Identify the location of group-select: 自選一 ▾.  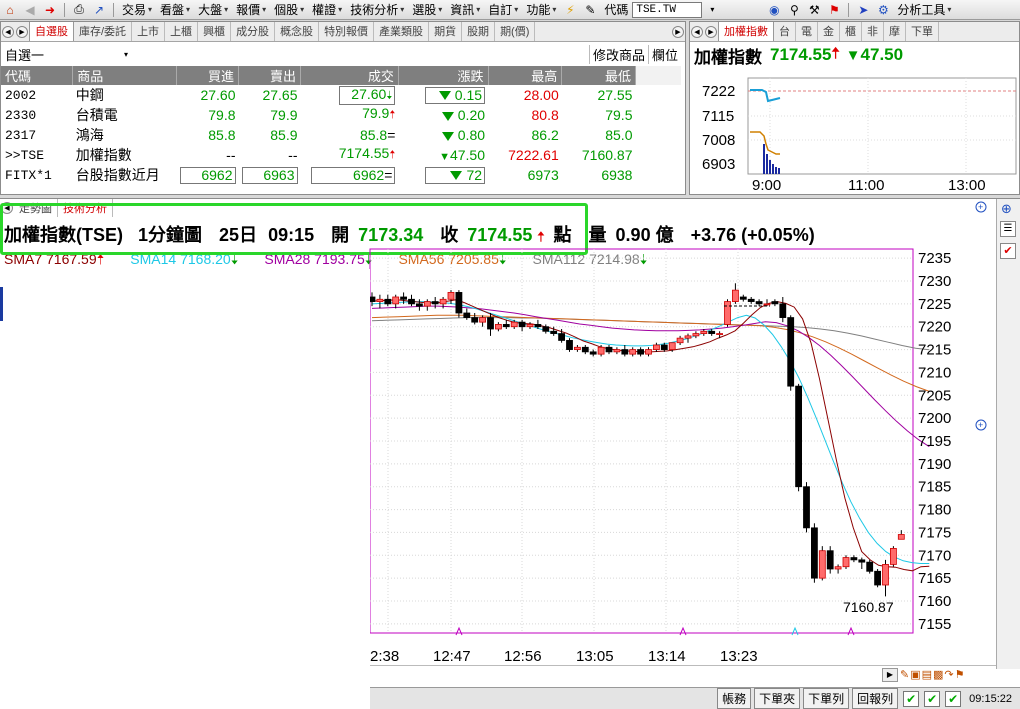
(297, 54).